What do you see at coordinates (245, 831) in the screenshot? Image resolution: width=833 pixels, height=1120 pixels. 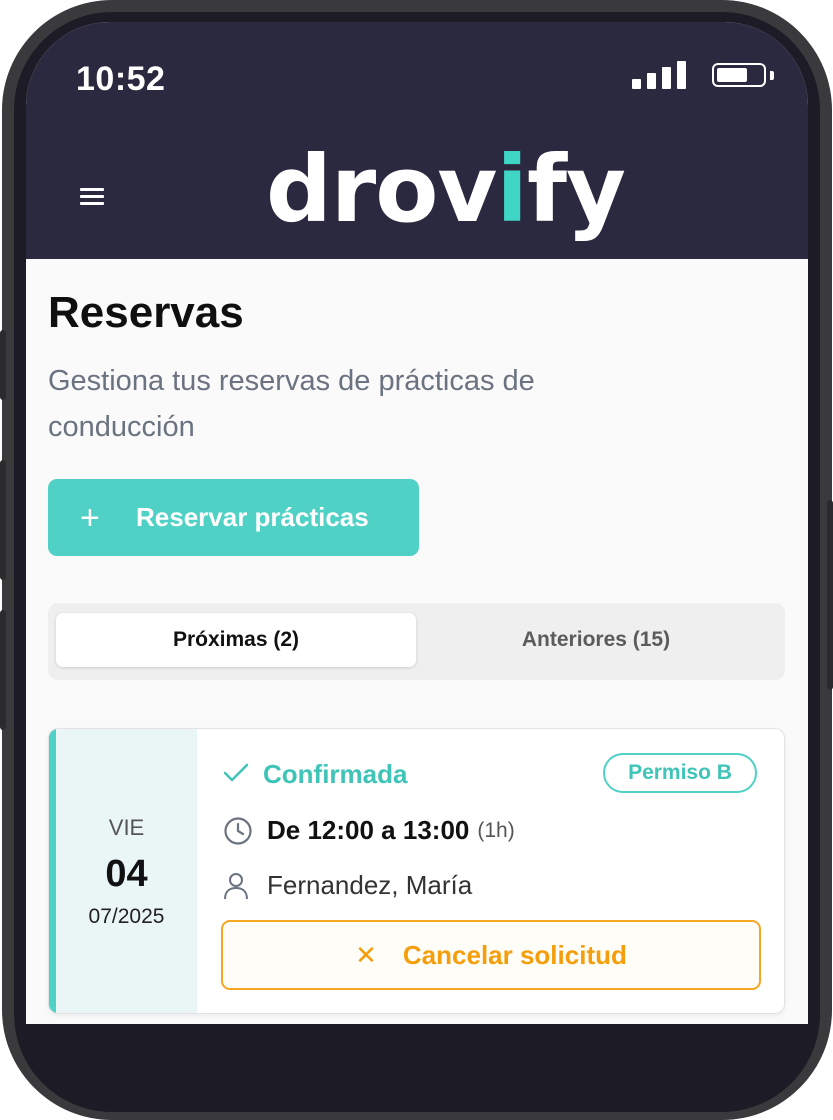 I see `clock-icon` at bounding box center [245, 831].